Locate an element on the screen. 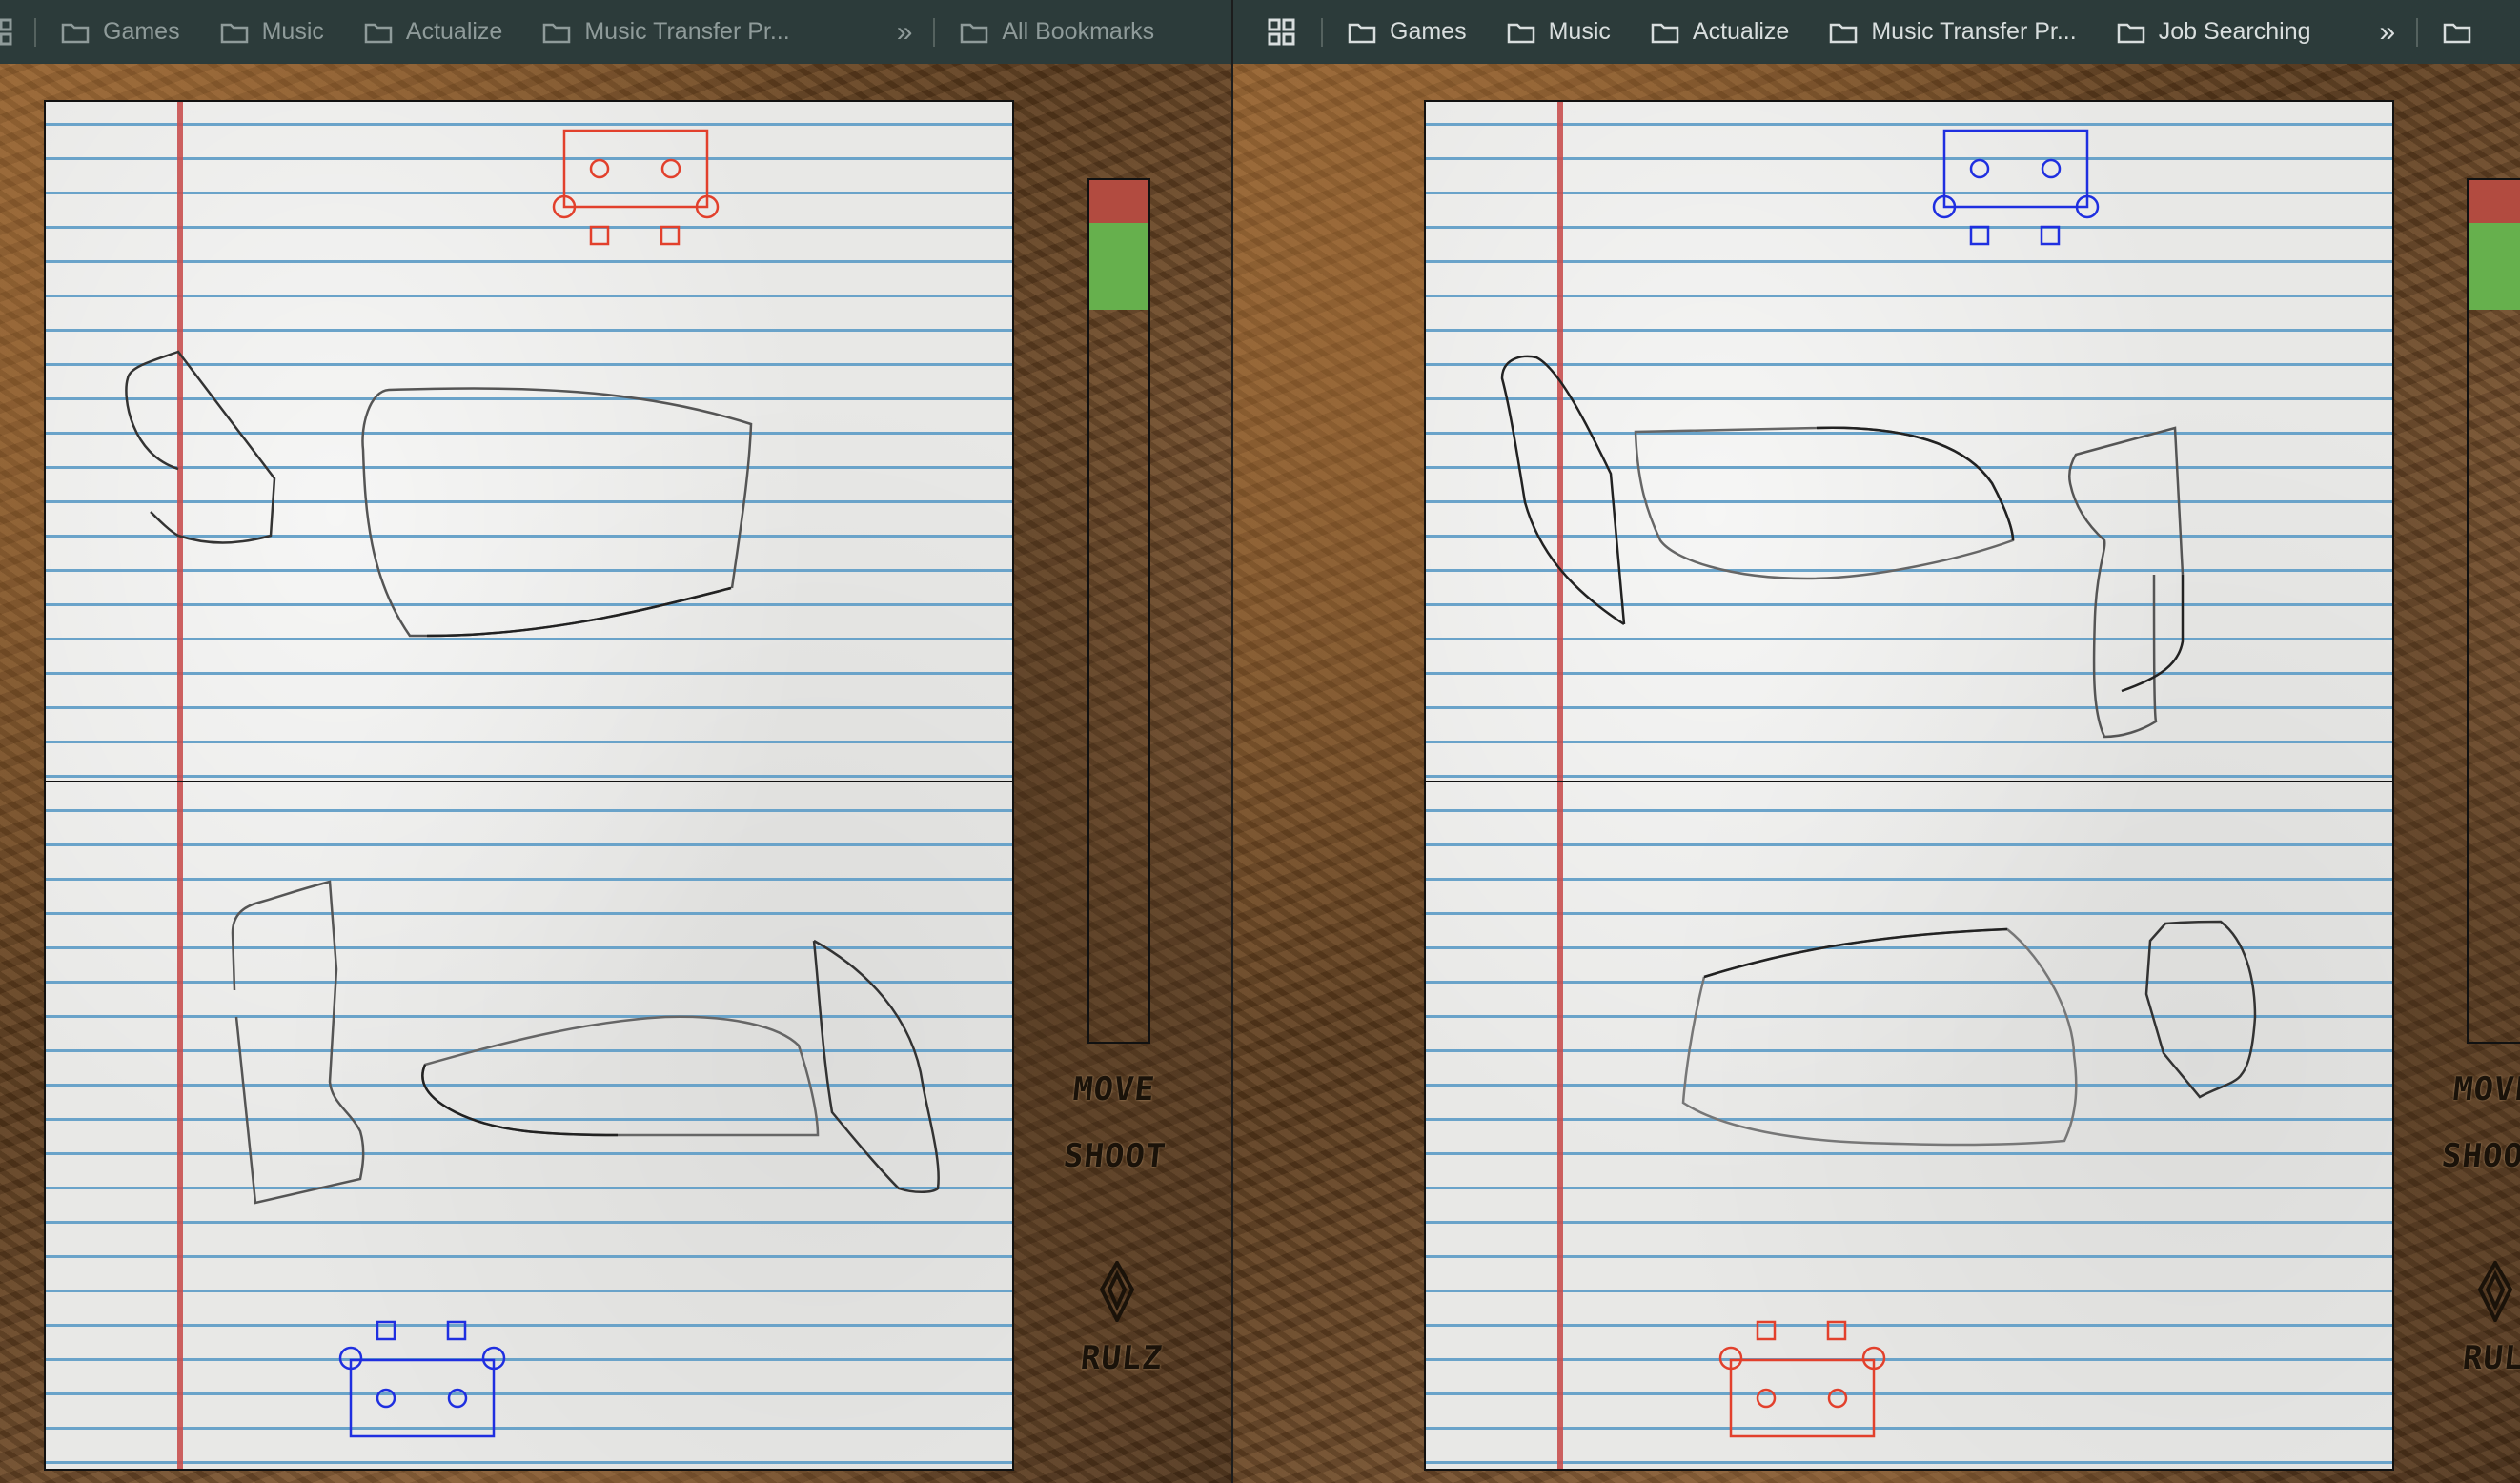 This screenshot has width=2520, height=1483. bookmark-job-searching: Job Searching is located at coordinates (2214, 32).